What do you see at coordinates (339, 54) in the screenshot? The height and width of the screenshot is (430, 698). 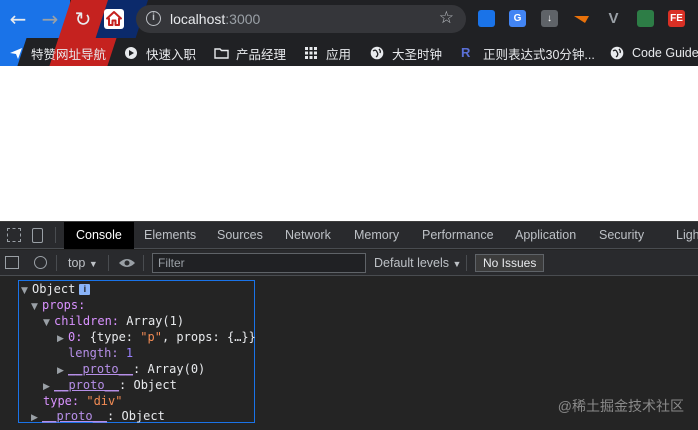 I see `bookmark-label: 应用` at bounding box center [339, 54].